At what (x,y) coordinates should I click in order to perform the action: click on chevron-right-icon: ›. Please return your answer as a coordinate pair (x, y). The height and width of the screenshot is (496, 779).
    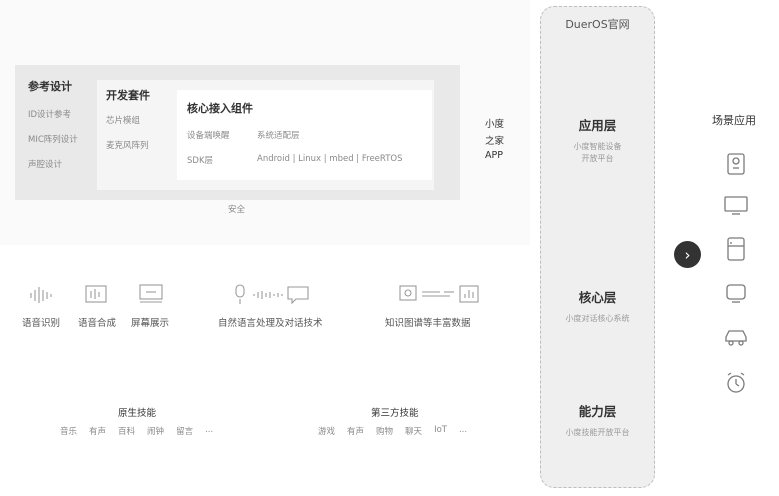
    Looking at the image, I should click on (687, 254).